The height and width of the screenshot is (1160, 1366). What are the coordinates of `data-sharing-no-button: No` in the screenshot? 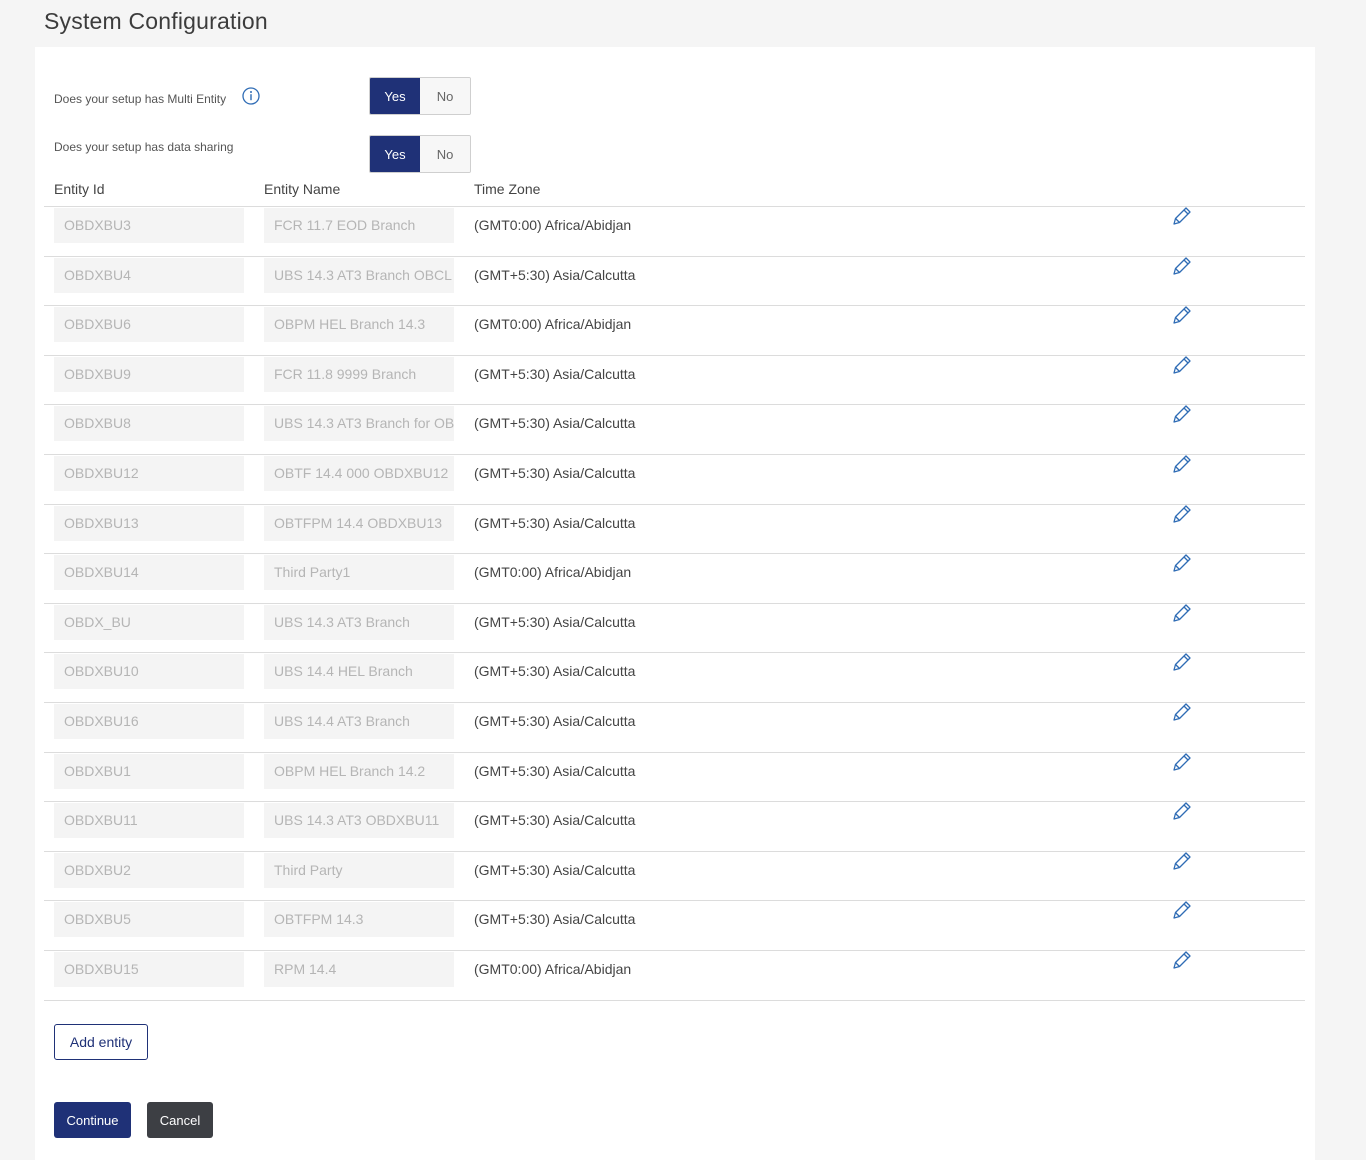 It's located at (445, 154).